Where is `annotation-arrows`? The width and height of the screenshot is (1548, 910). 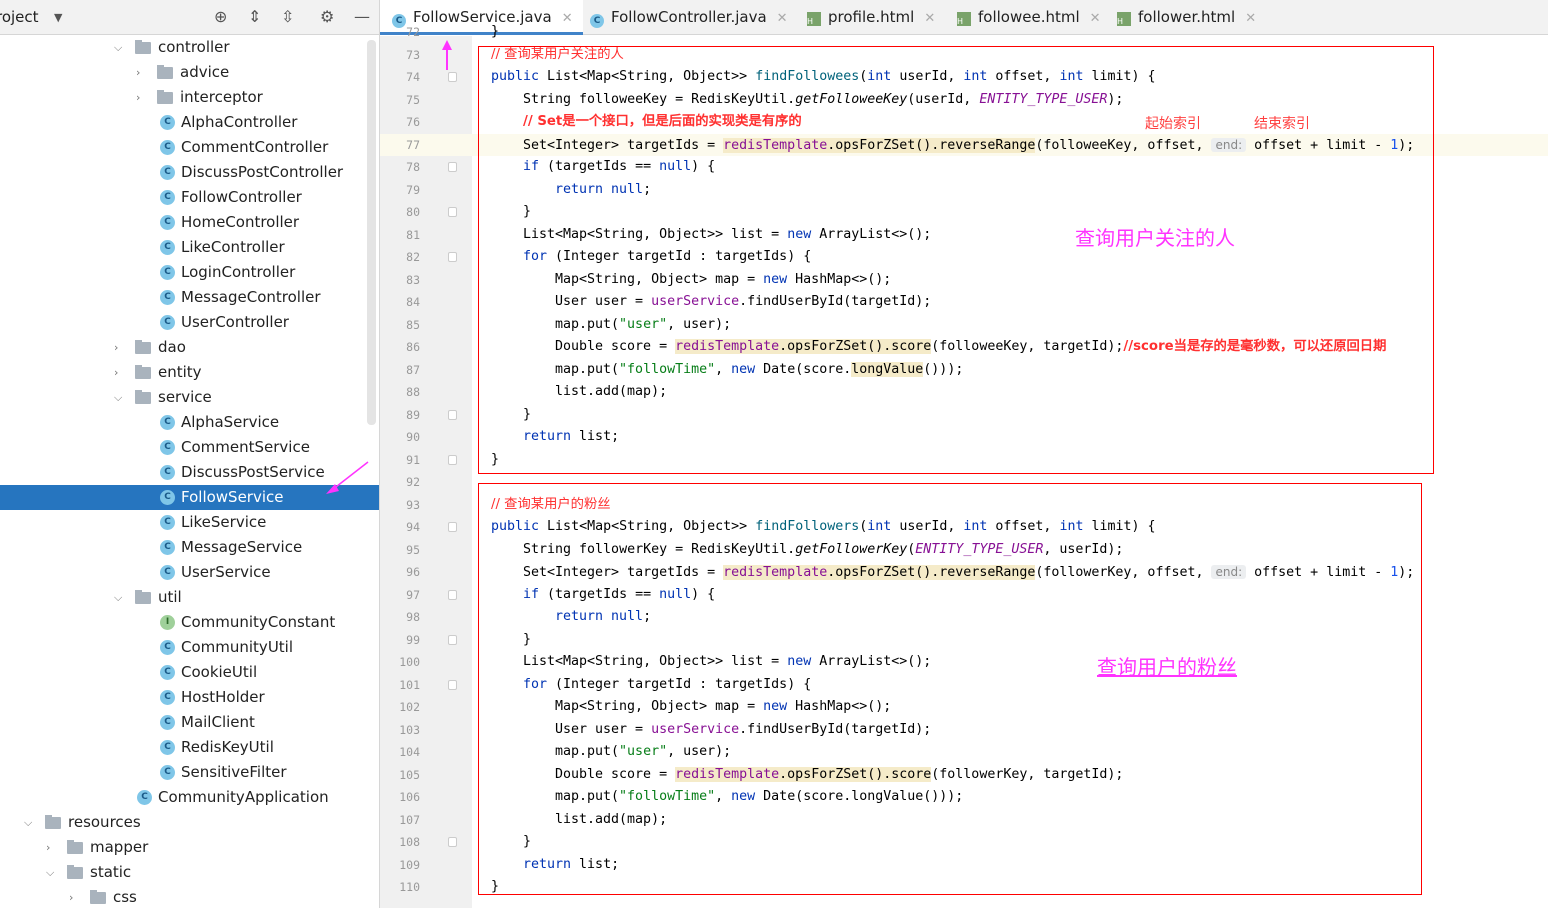 annotation-arrows is located at coordinates (389, 267).